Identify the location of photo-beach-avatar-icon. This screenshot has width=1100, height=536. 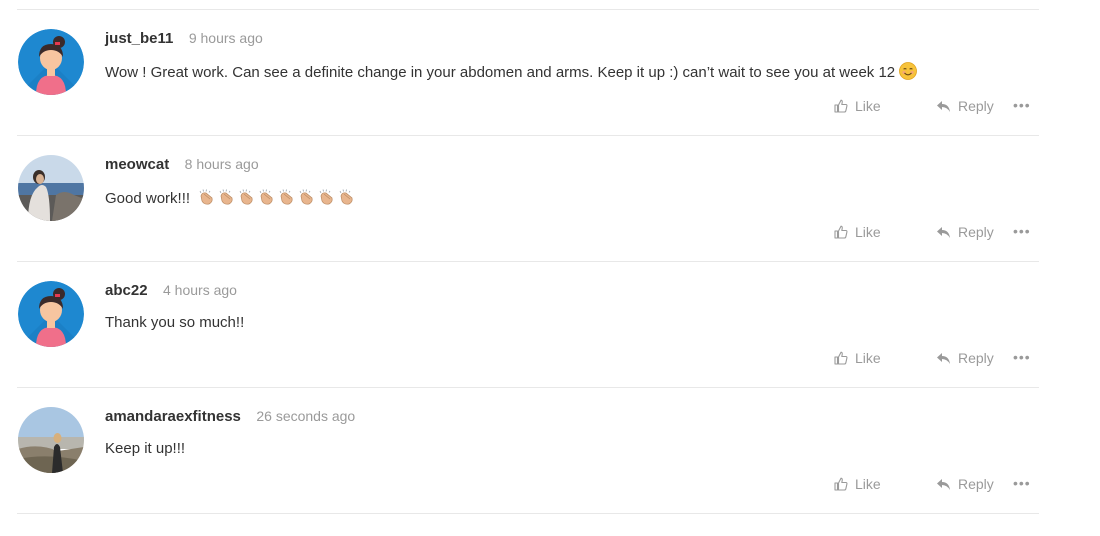
(51, 188).